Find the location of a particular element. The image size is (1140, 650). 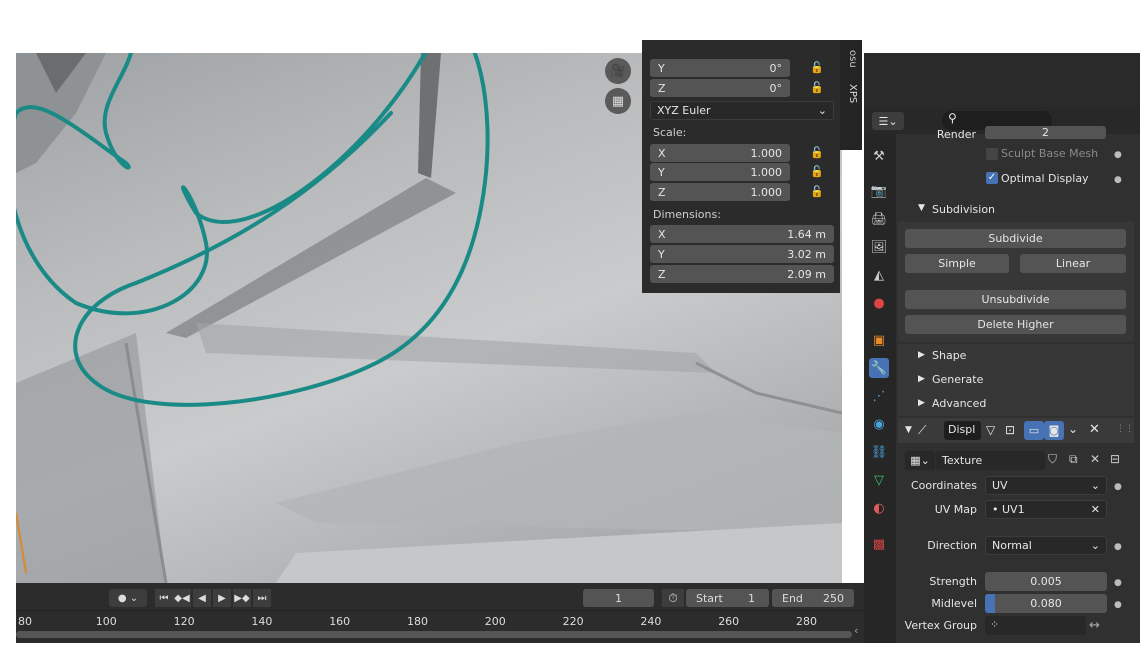

keying-button: ● ⌄ is located at coordinates (128, 598).